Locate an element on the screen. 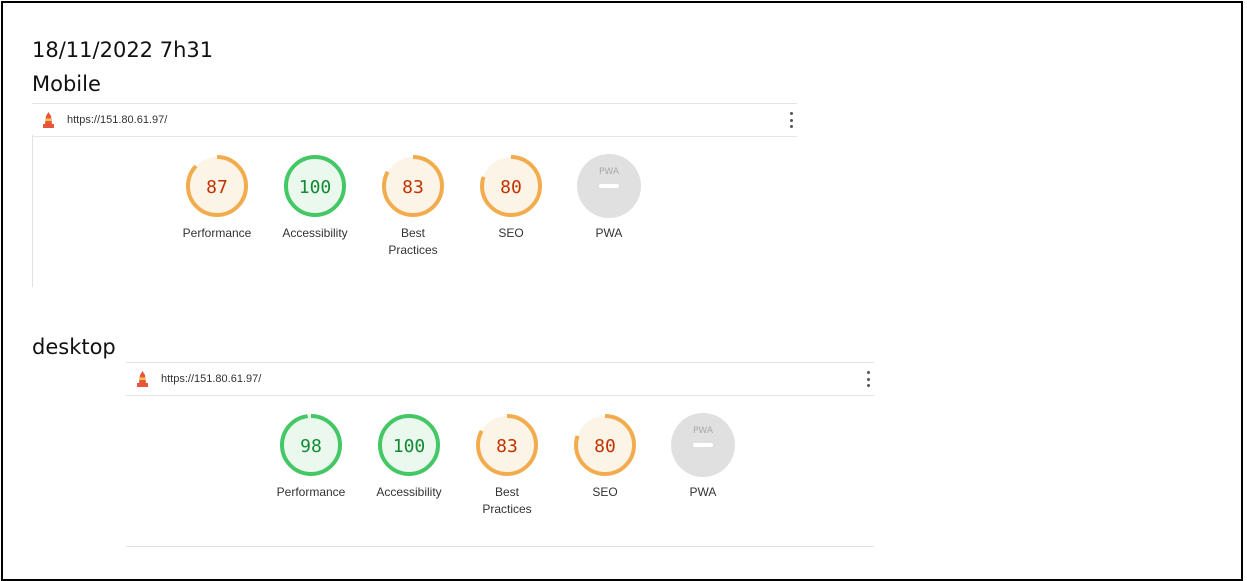 The image size is (1247, 581). desktop-pwa-badge: PWA is located at coordinates (703, 445).